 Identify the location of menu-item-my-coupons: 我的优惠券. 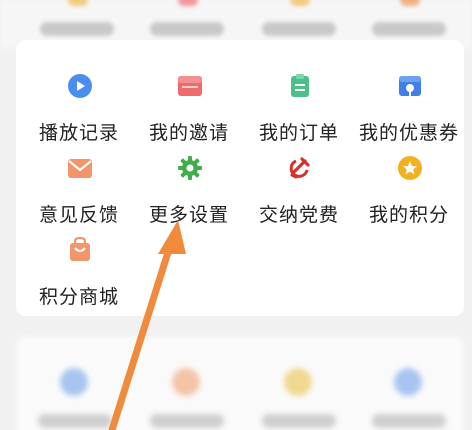
(409, 112).